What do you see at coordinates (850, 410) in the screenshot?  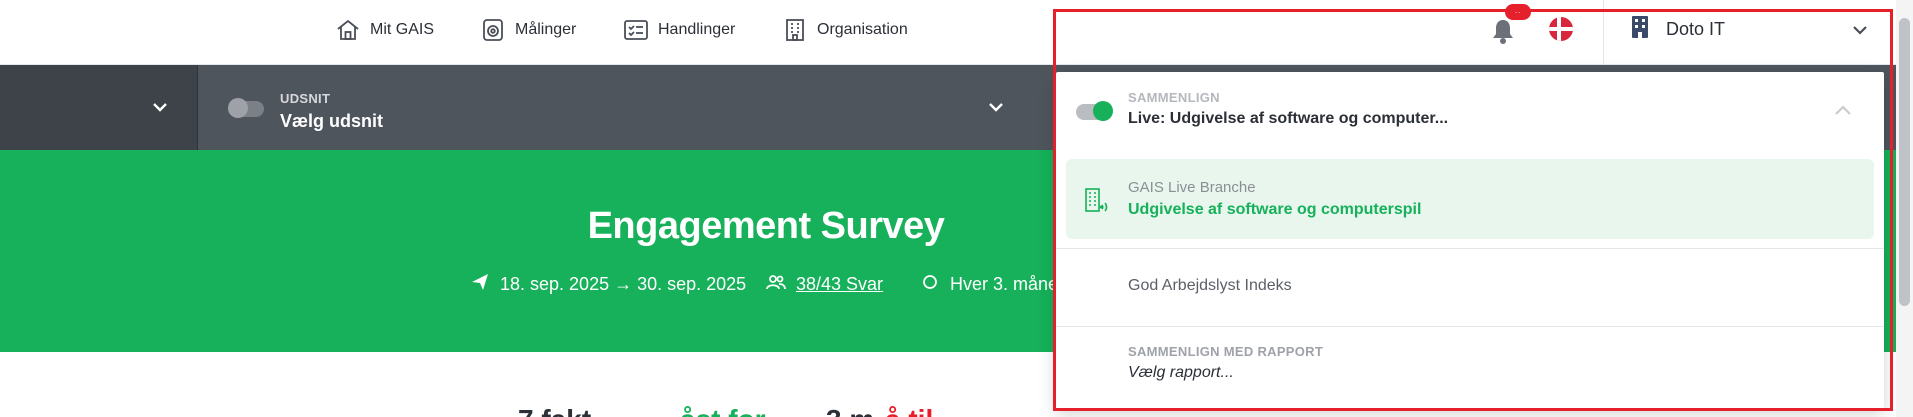 I see `summary-text-mid: 3 m` at bounding box center [850, 410].